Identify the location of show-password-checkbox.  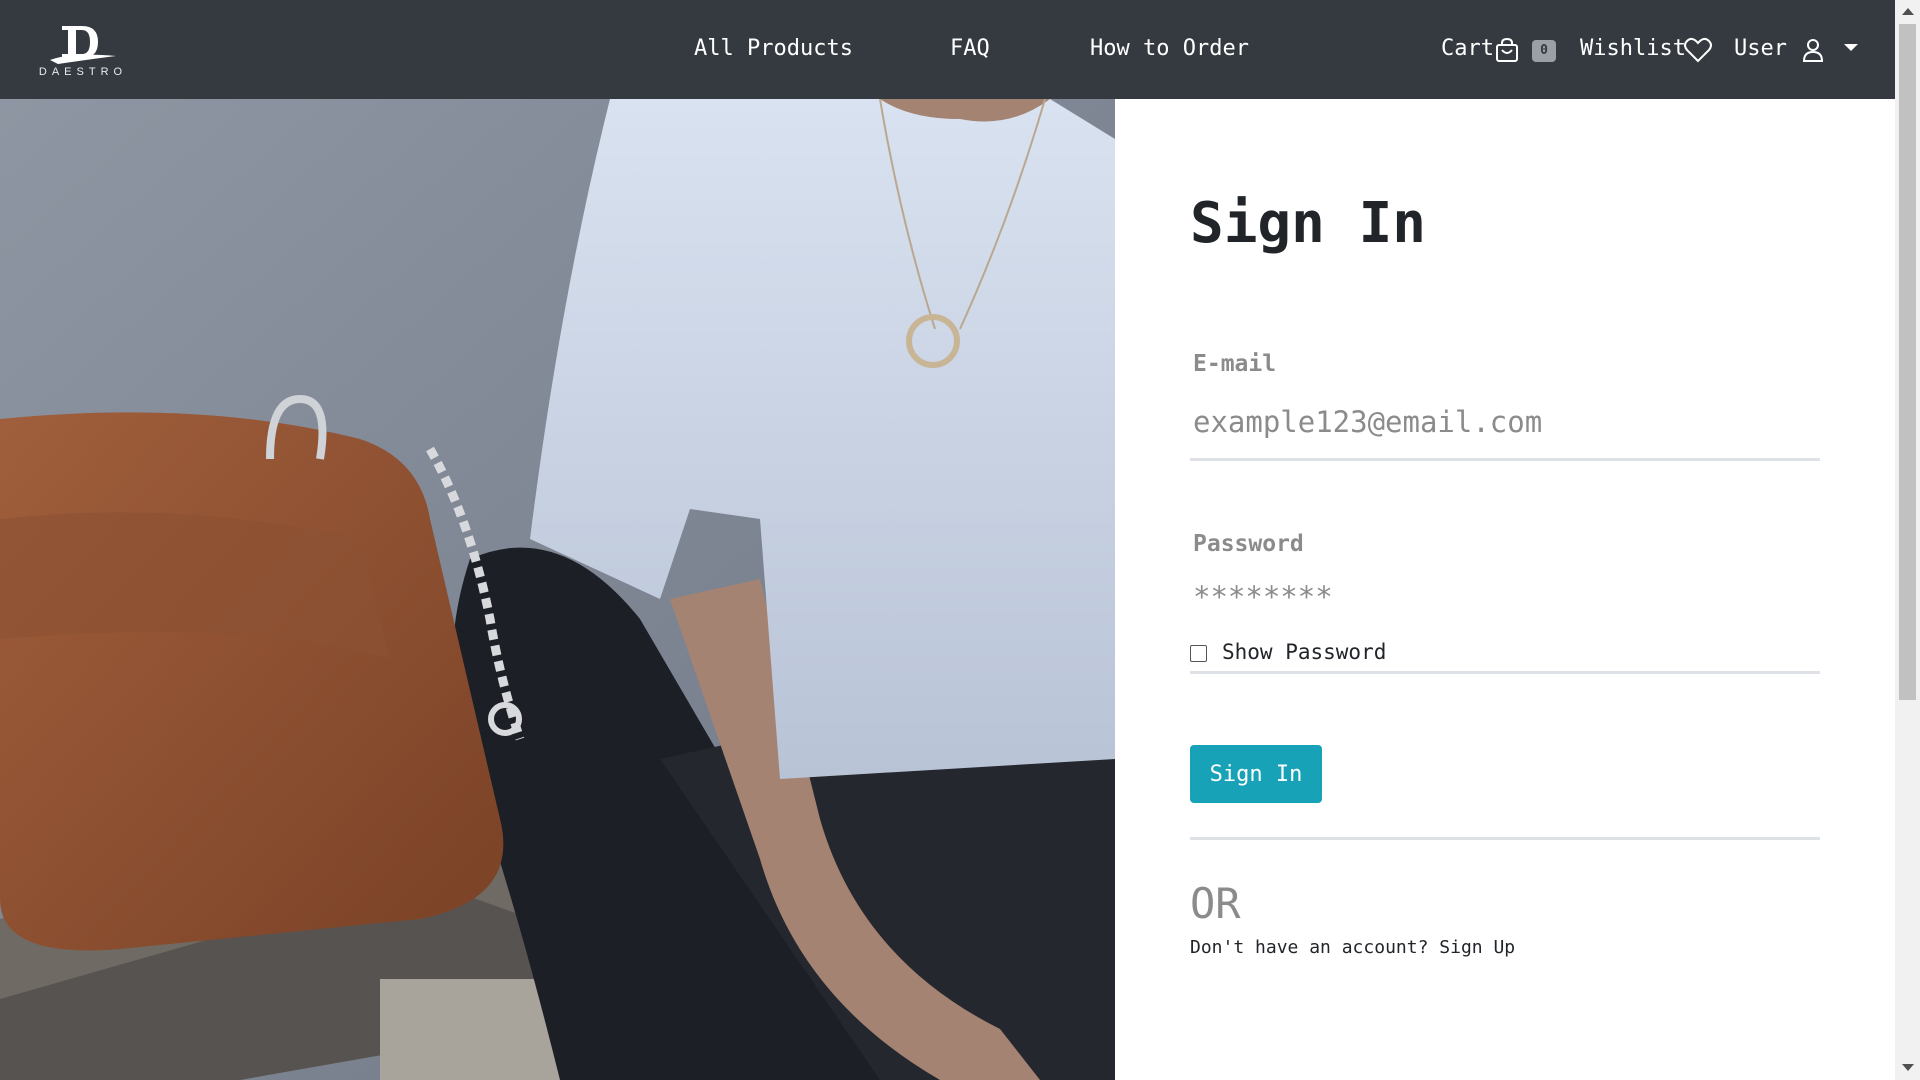
(1198, 653).